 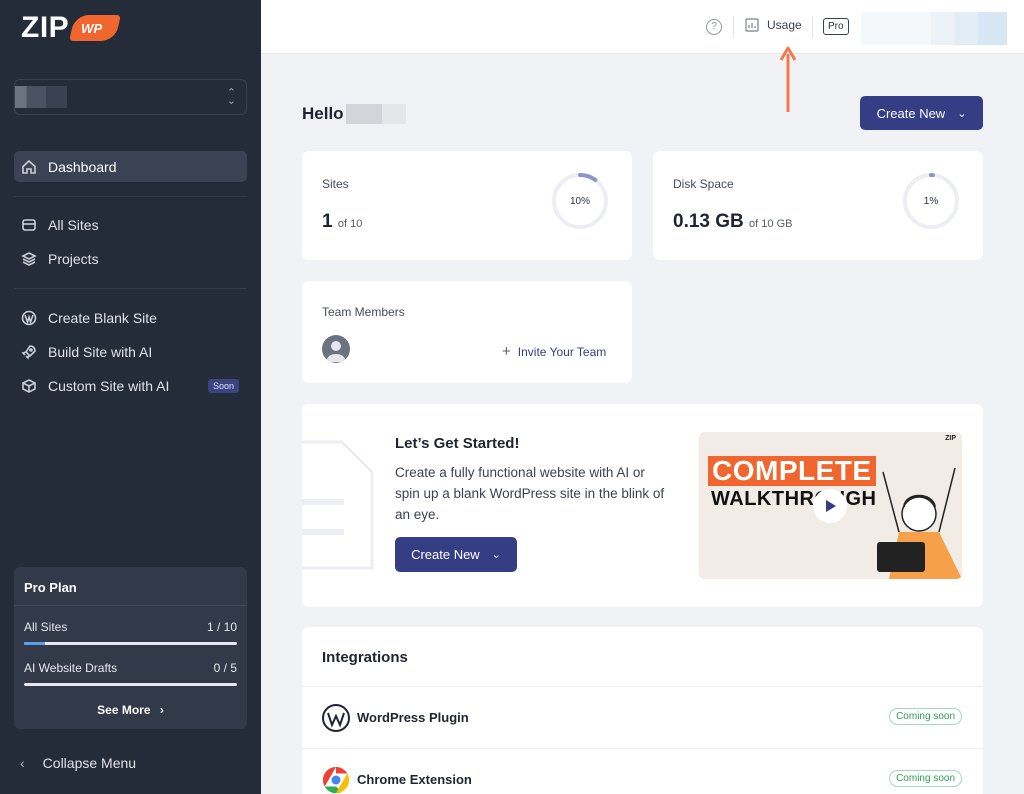 What do you see at coordinates (562, 351) in the screenshot?
I see `invite-team-label: Invite Your Team` at bounding box center [562, 351].